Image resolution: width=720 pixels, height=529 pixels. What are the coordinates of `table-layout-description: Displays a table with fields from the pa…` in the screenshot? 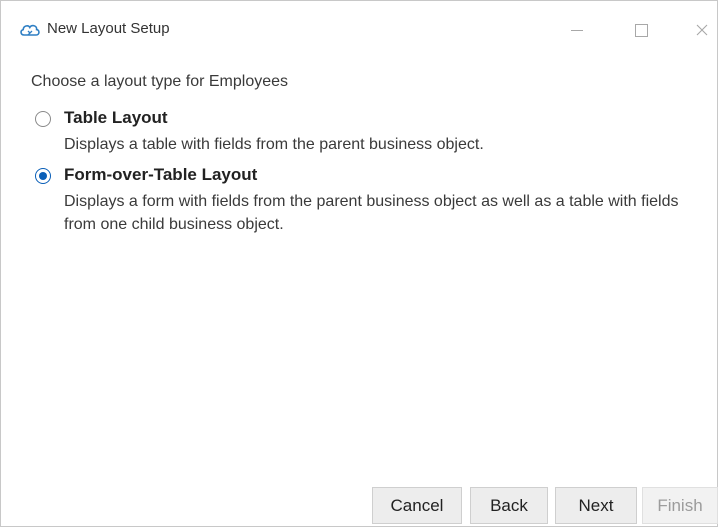 It's located at (274, 144).